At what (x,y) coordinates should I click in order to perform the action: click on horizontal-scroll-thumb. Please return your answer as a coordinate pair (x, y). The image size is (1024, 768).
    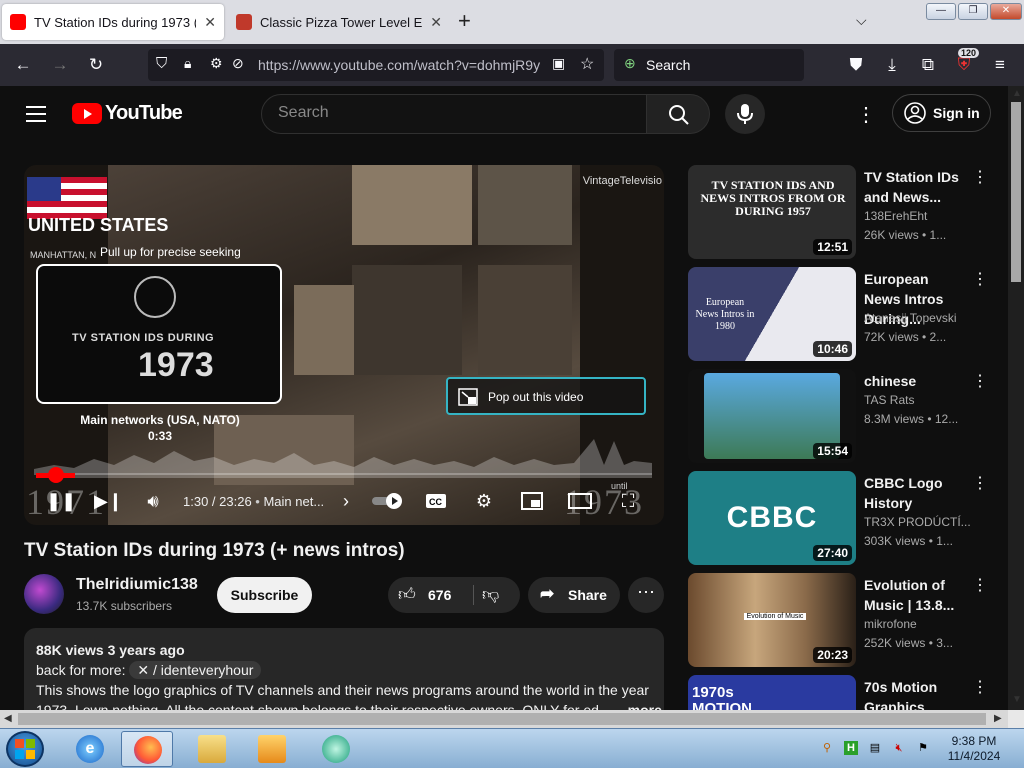
    Looking at the image, I should click on (502, 719).